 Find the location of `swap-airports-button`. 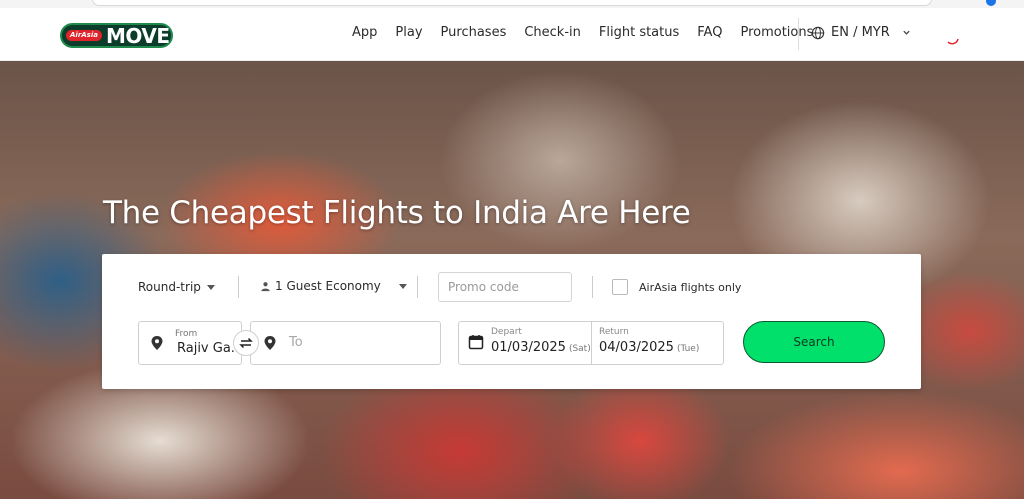

swap-airports-button is located at coordinates (246, 343).